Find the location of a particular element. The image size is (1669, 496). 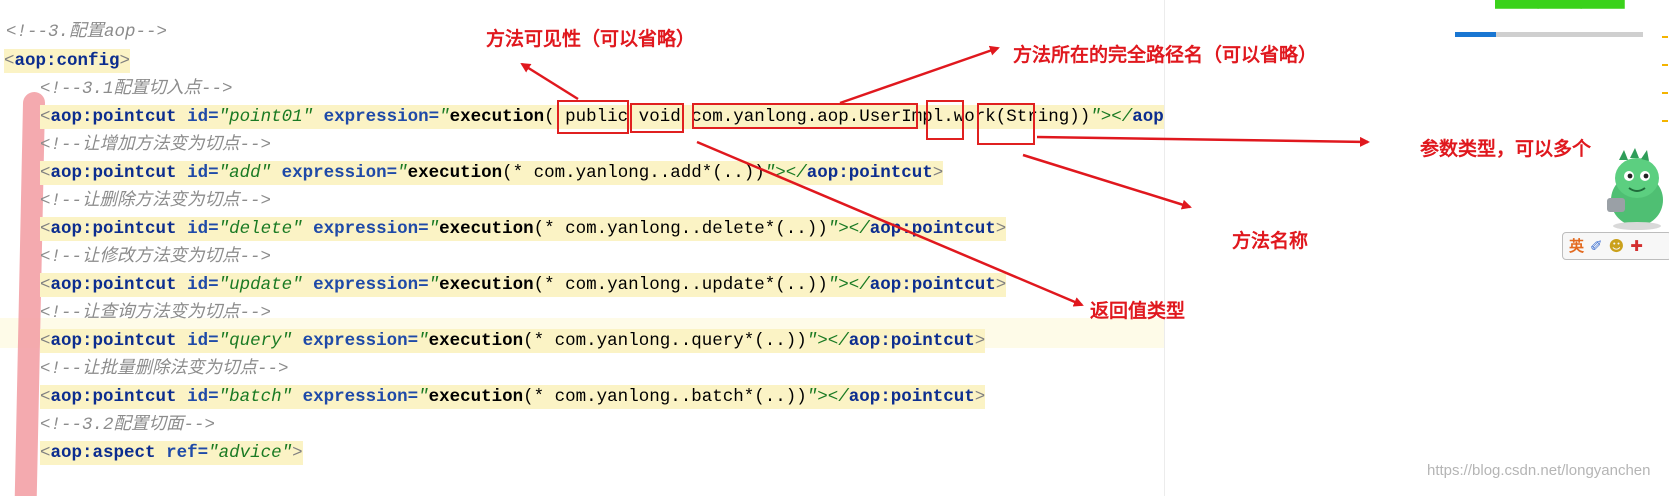

annotation-visibility: 方法可见性（可以省略） is located at coordinates (591, 39).